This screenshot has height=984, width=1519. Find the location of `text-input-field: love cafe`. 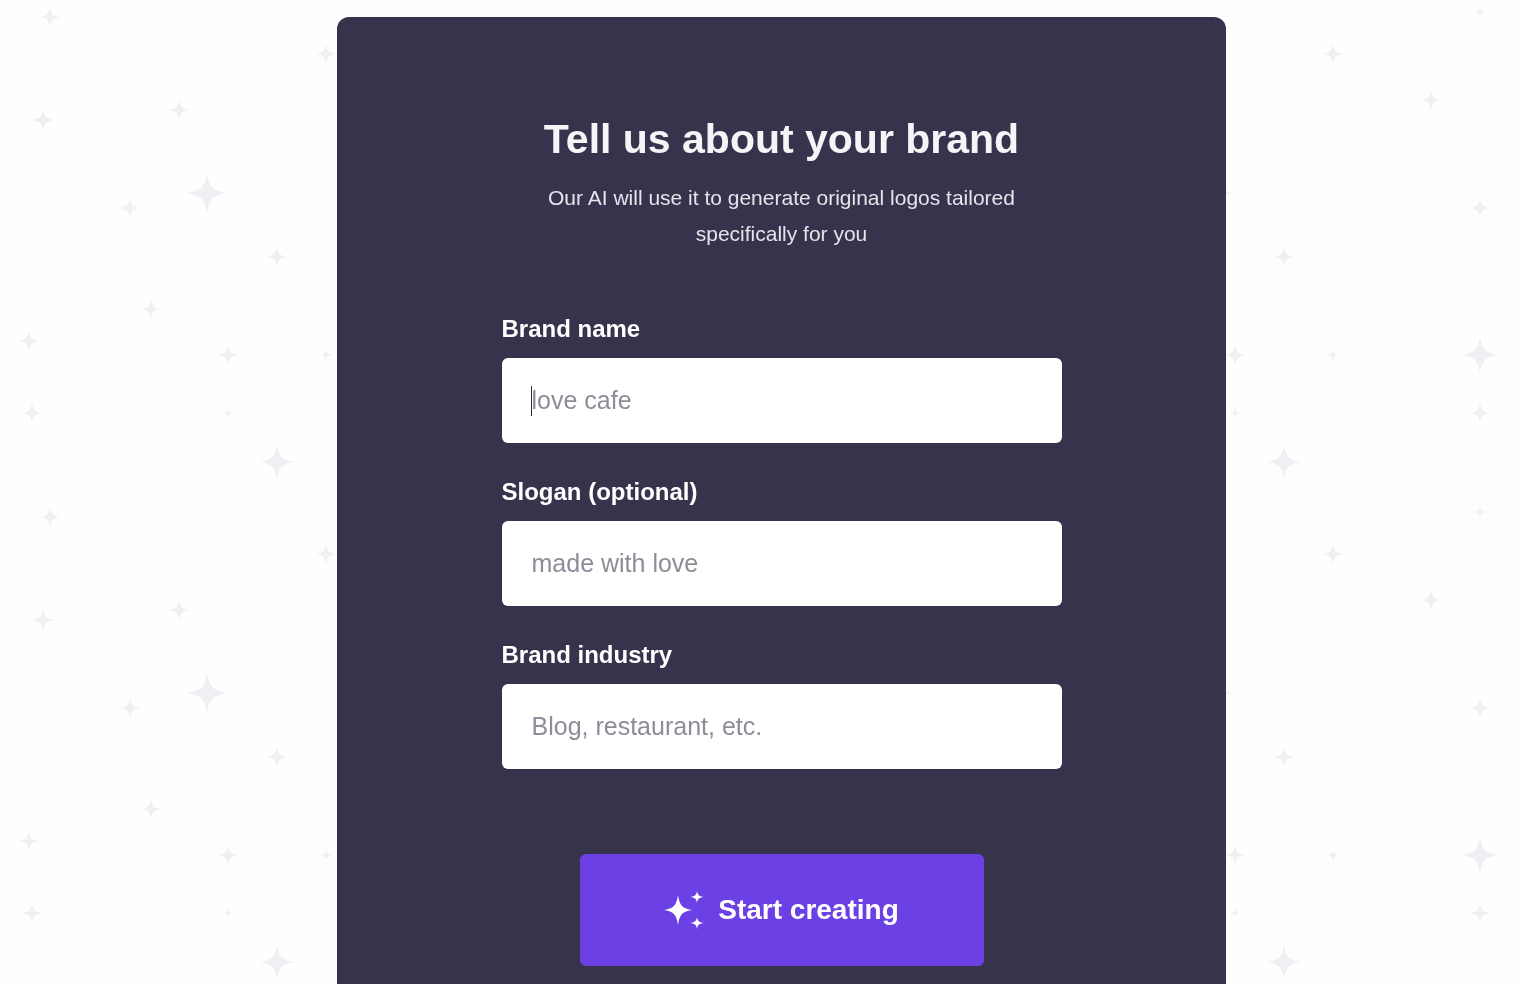

text-input-field: love cafe is located at coordinates (781, 400).